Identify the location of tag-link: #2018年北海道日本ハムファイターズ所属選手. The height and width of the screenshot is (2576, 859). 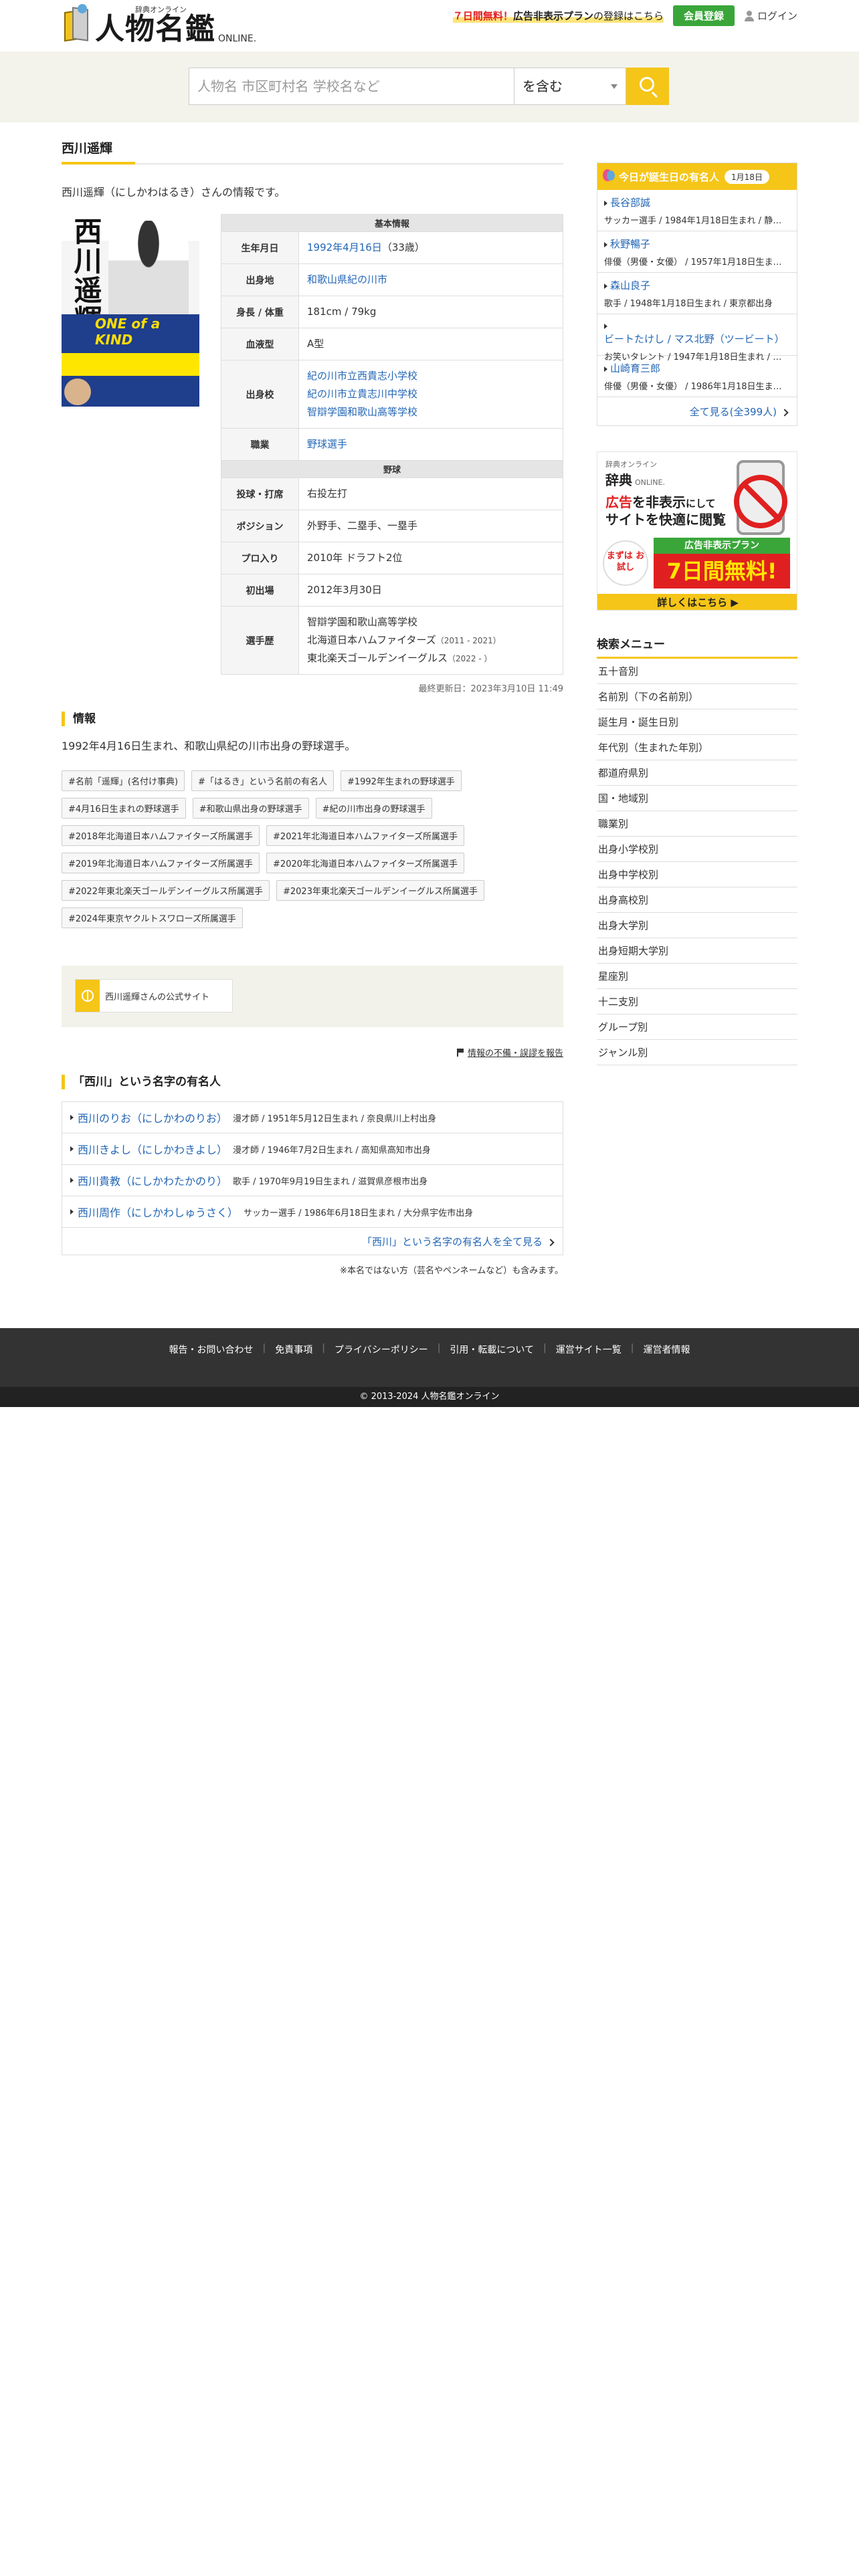
(161, 836).